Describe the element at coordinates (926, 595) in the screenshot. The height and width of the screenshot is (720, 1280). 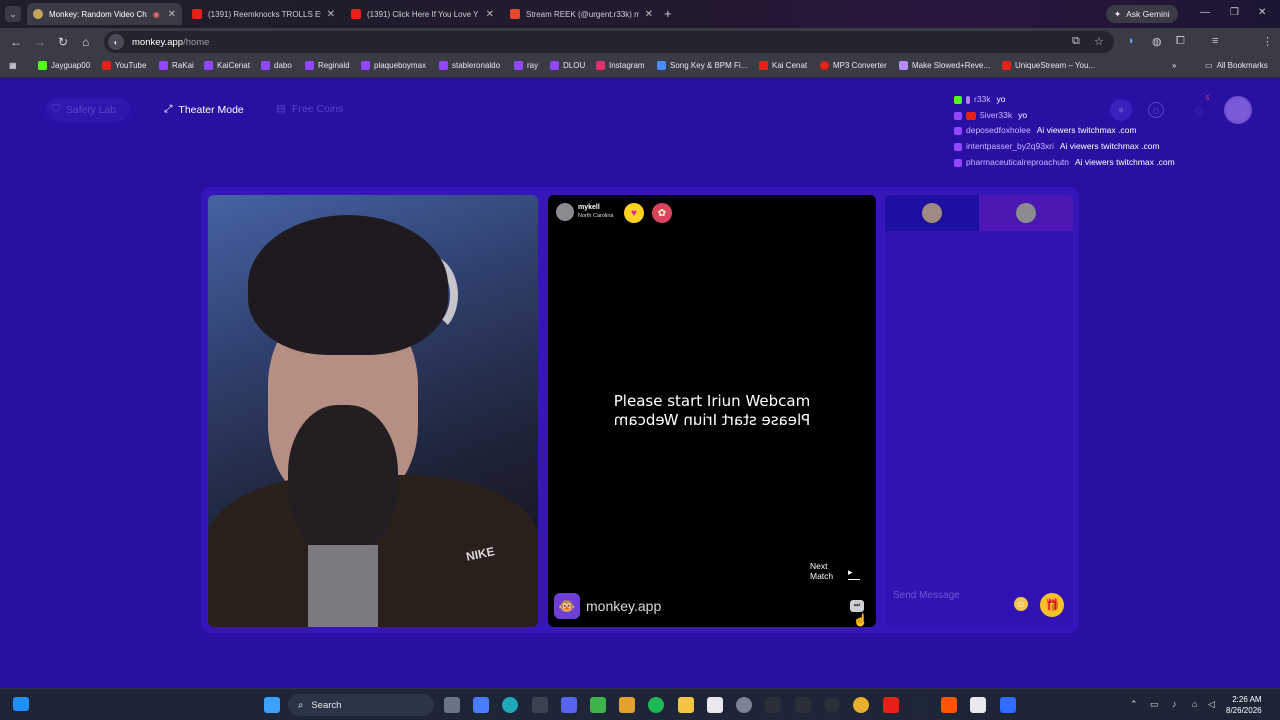
I see `send-message-input: Send Message` at that location.